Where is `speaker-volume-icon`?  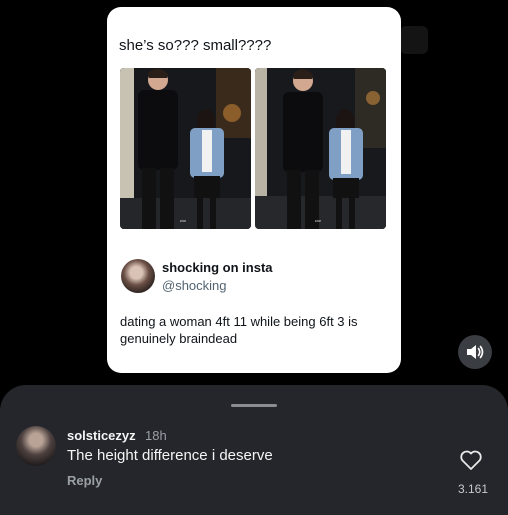
speaker-volume-icon is located at coordinates (475, 352).